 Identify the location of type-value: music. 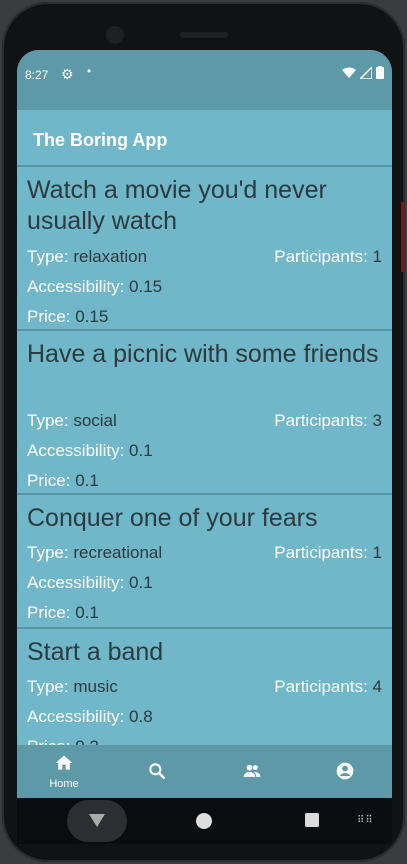
(95, 686).